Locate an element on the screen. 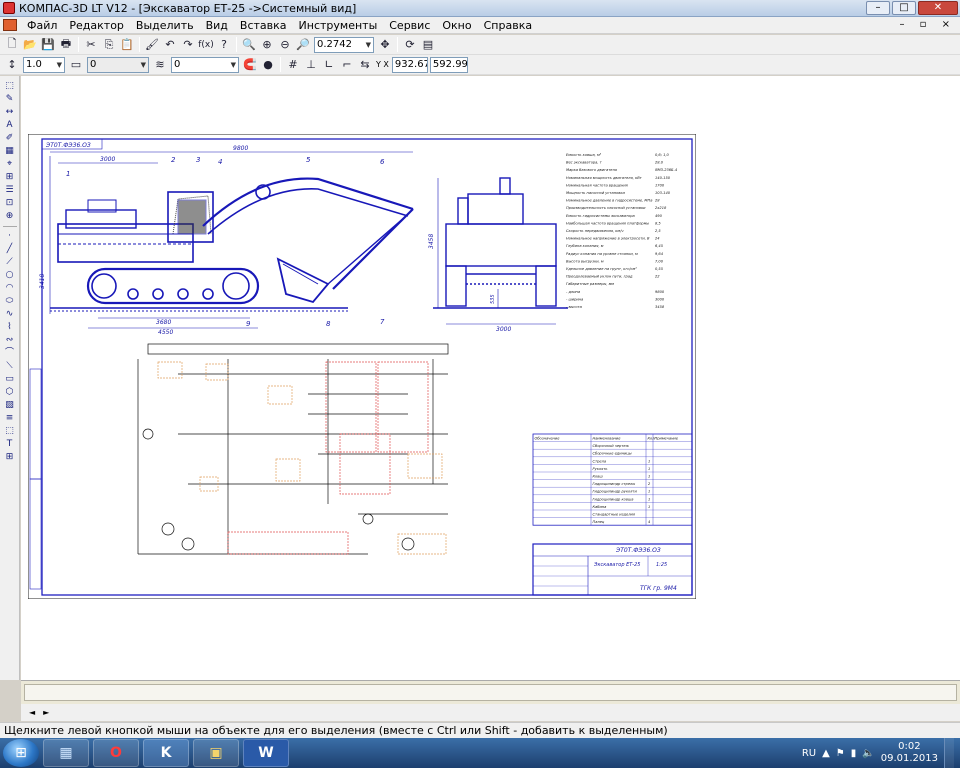  coord-y-field: 592.996 is located at coordinates (448, 64).